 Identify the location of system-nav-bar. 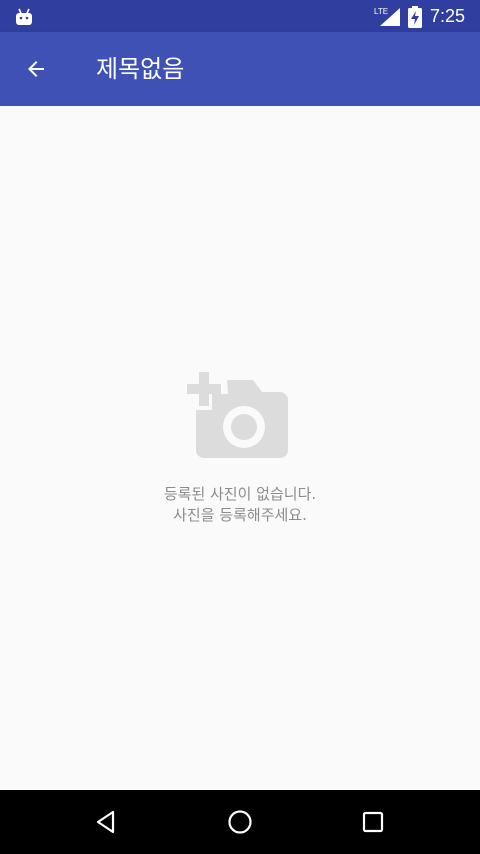
(240, 822).